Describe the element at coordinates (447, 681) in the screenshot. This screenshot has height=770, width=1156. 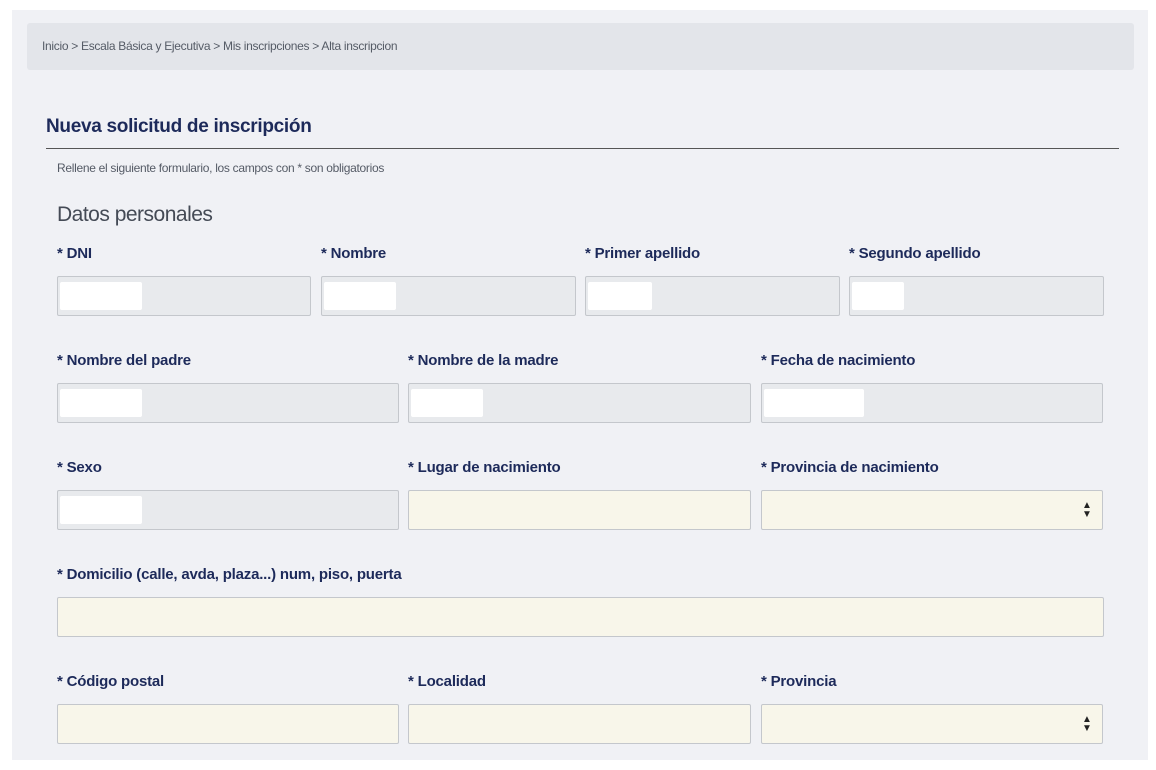
I see `localidad-label: * Localidad` at that location.